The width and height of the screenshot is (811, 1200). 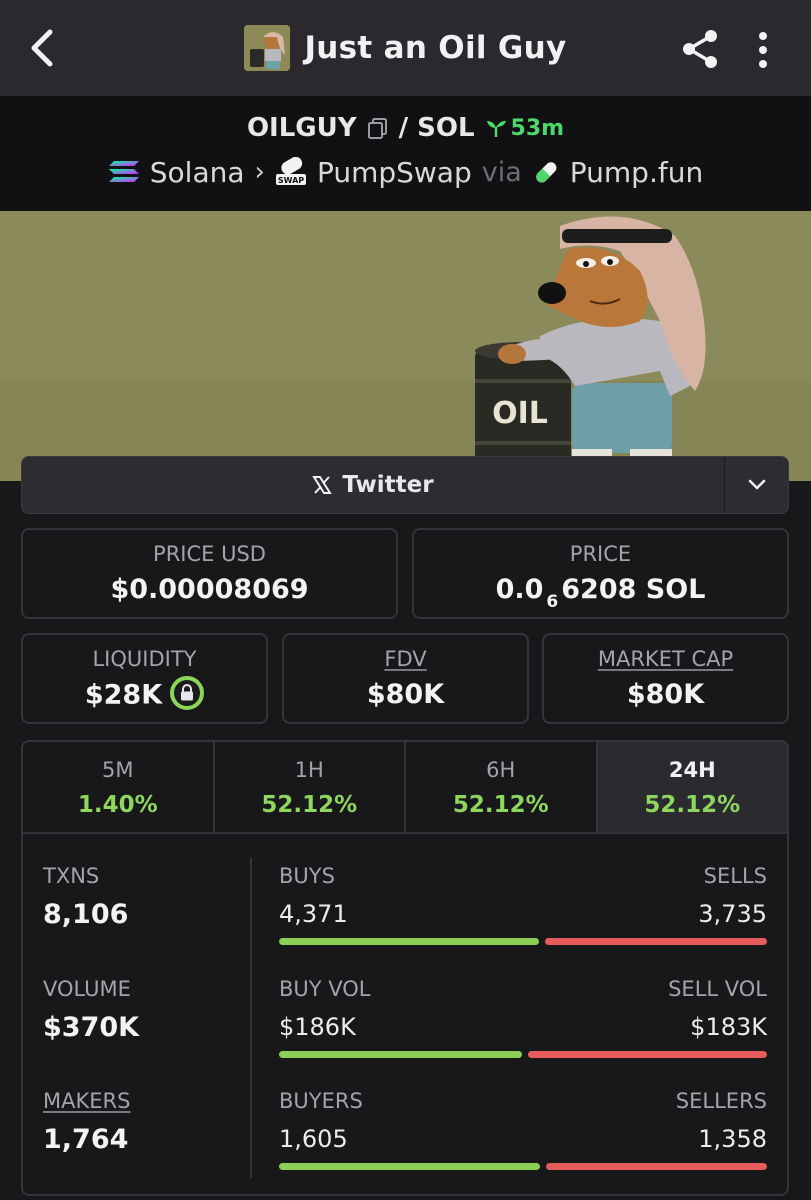 I want to click on sell-vol-value: $183K, so click(x=728, y=1027).